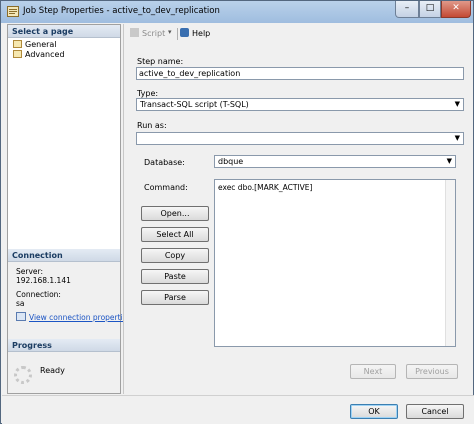  I want to click on toolbar: Script ▾ Help, so click(297, 34).